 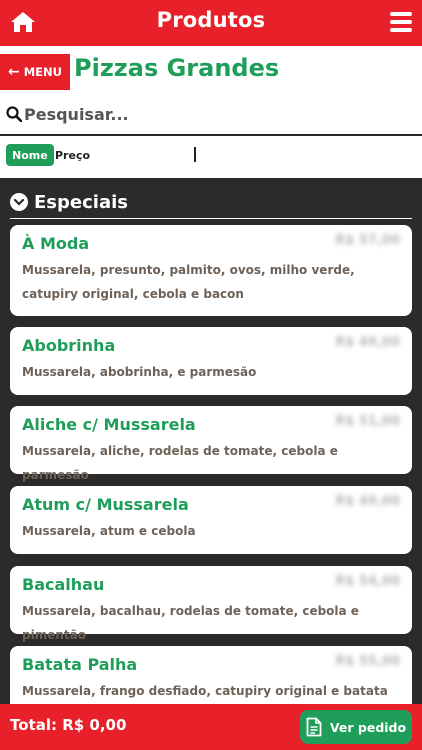 I want to click on search-icon, so click(x=14, y=114).